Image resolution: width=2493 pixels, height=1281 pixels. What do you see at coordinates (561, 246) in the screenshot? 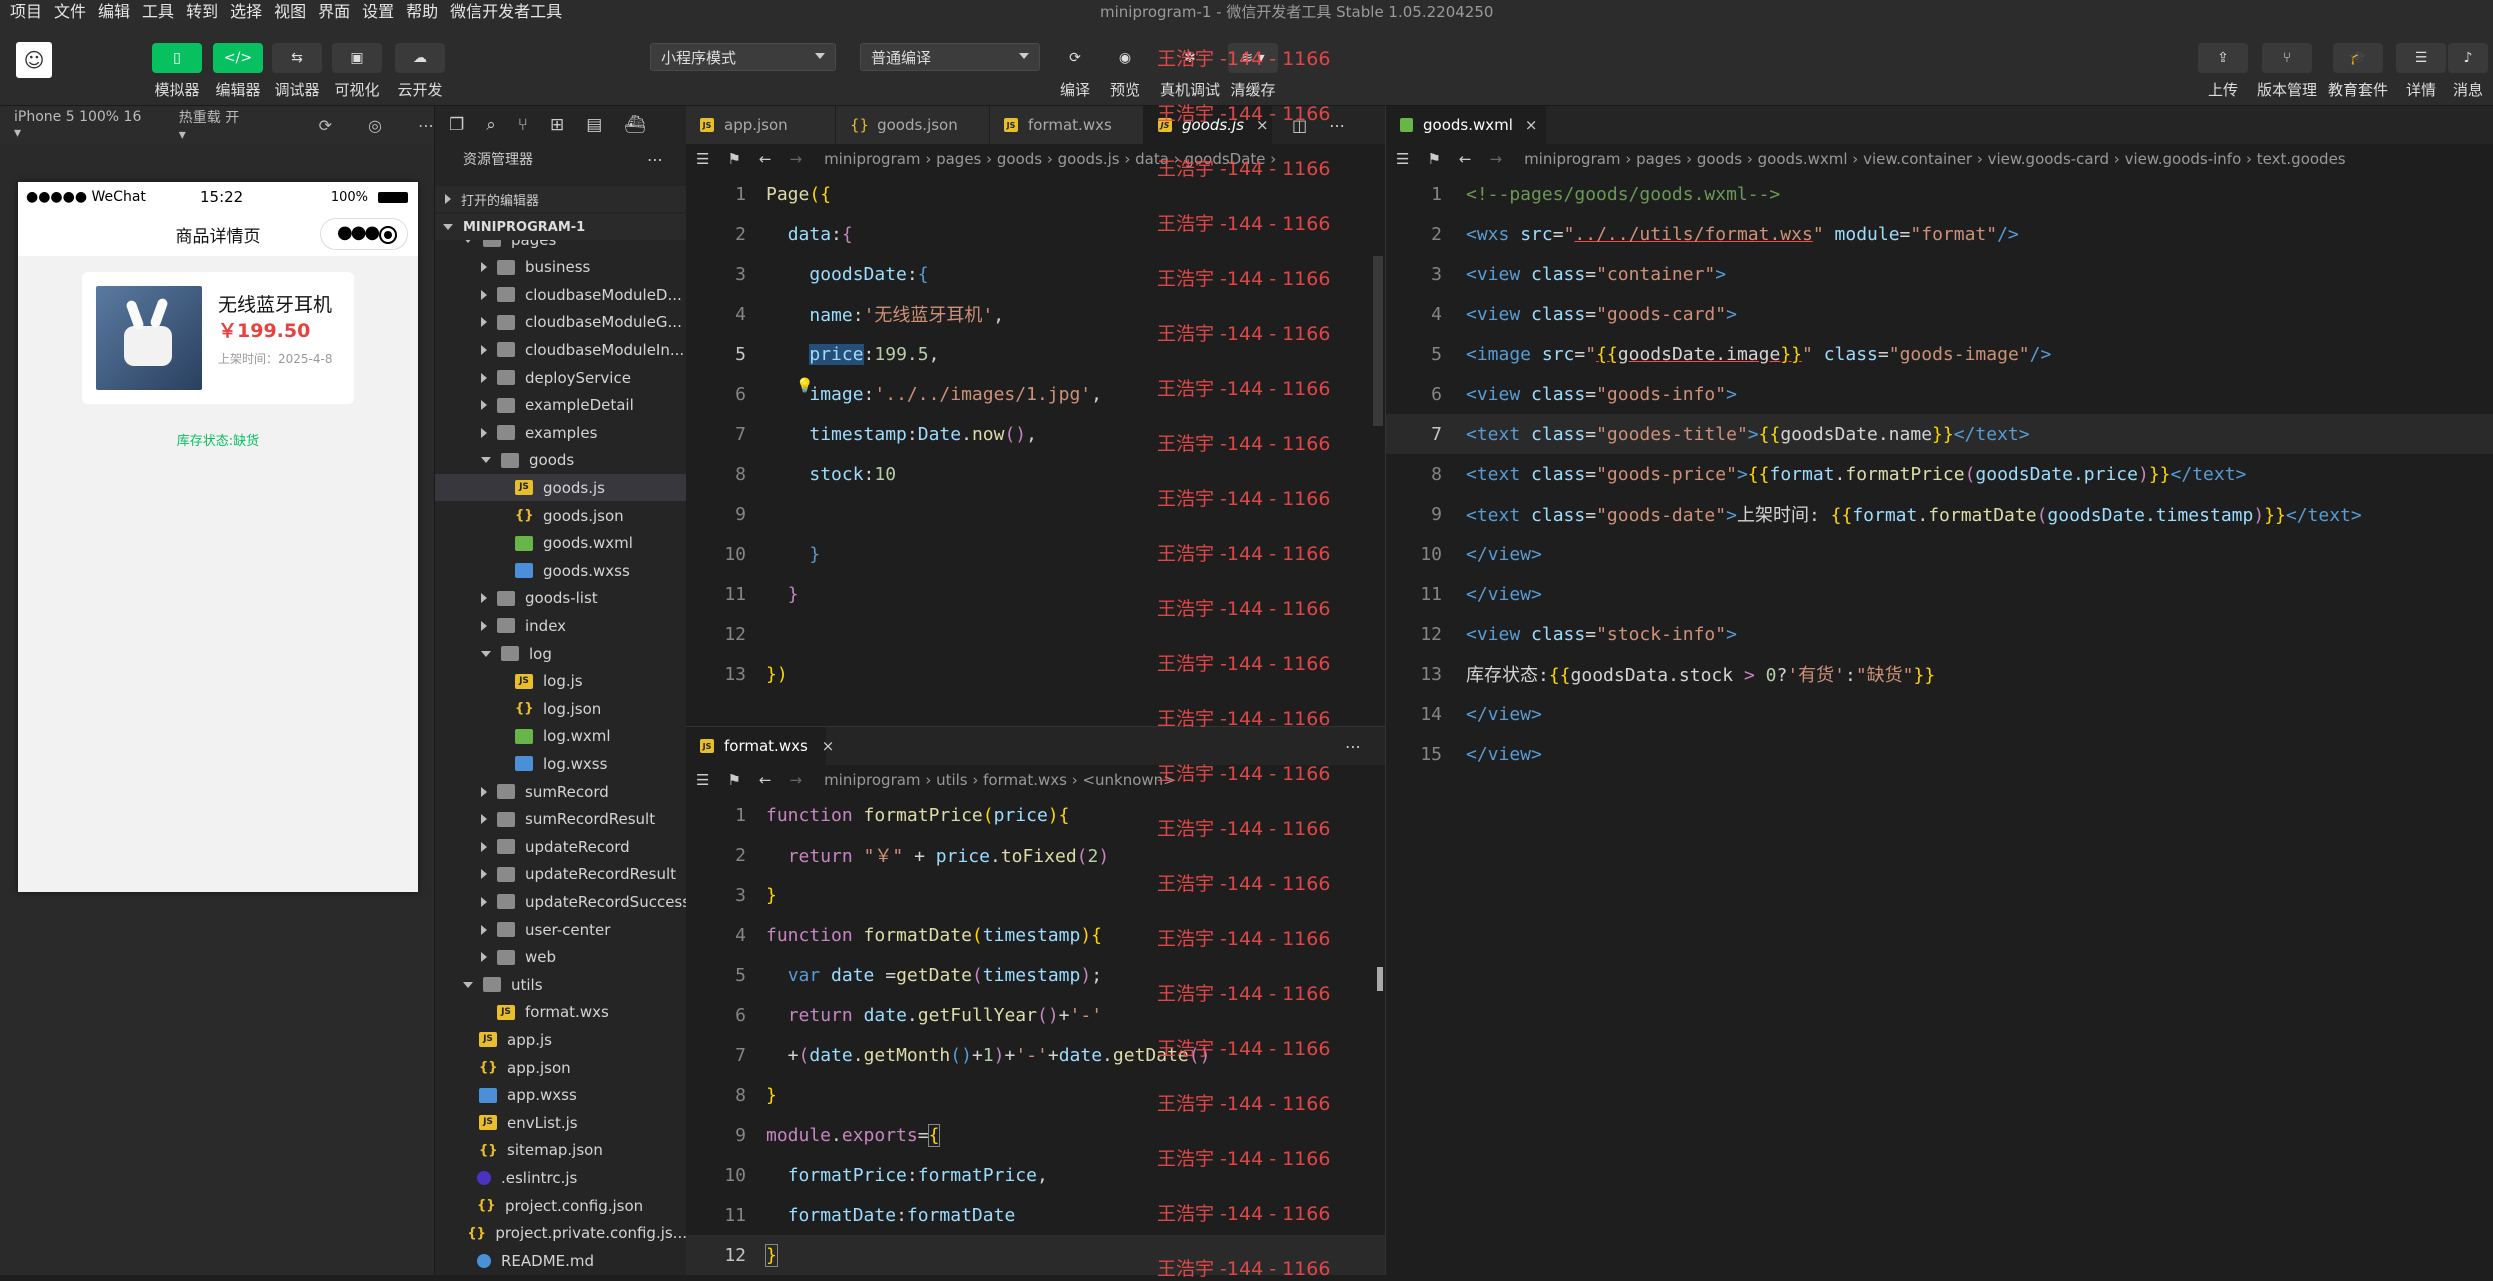
I see `folder-item: pages` at bounding box center [561, 246].